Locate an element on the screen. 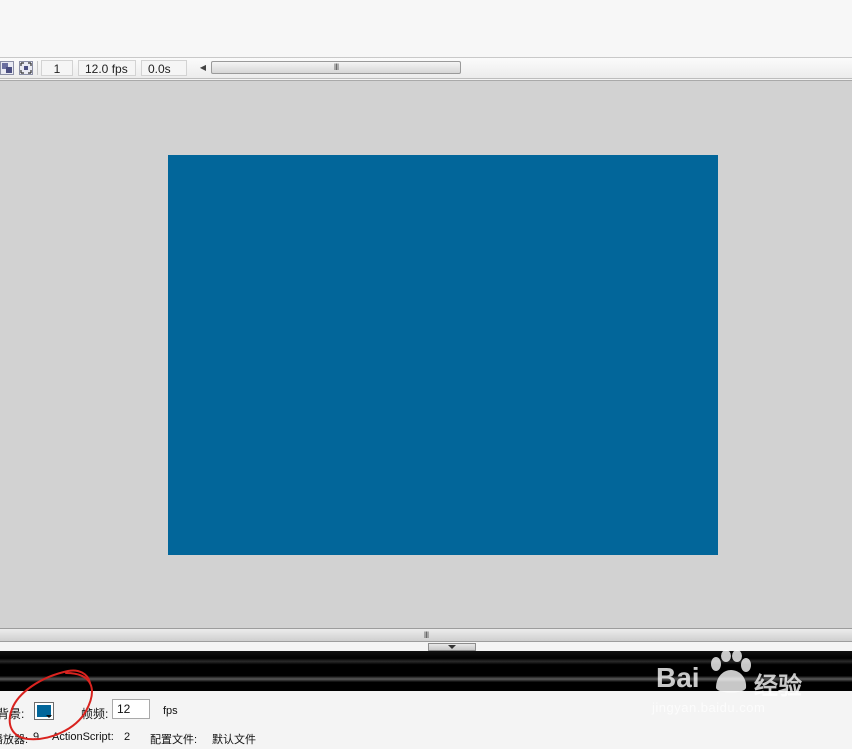  profile-value: 默认文件 is located at coordinates (234, 740).